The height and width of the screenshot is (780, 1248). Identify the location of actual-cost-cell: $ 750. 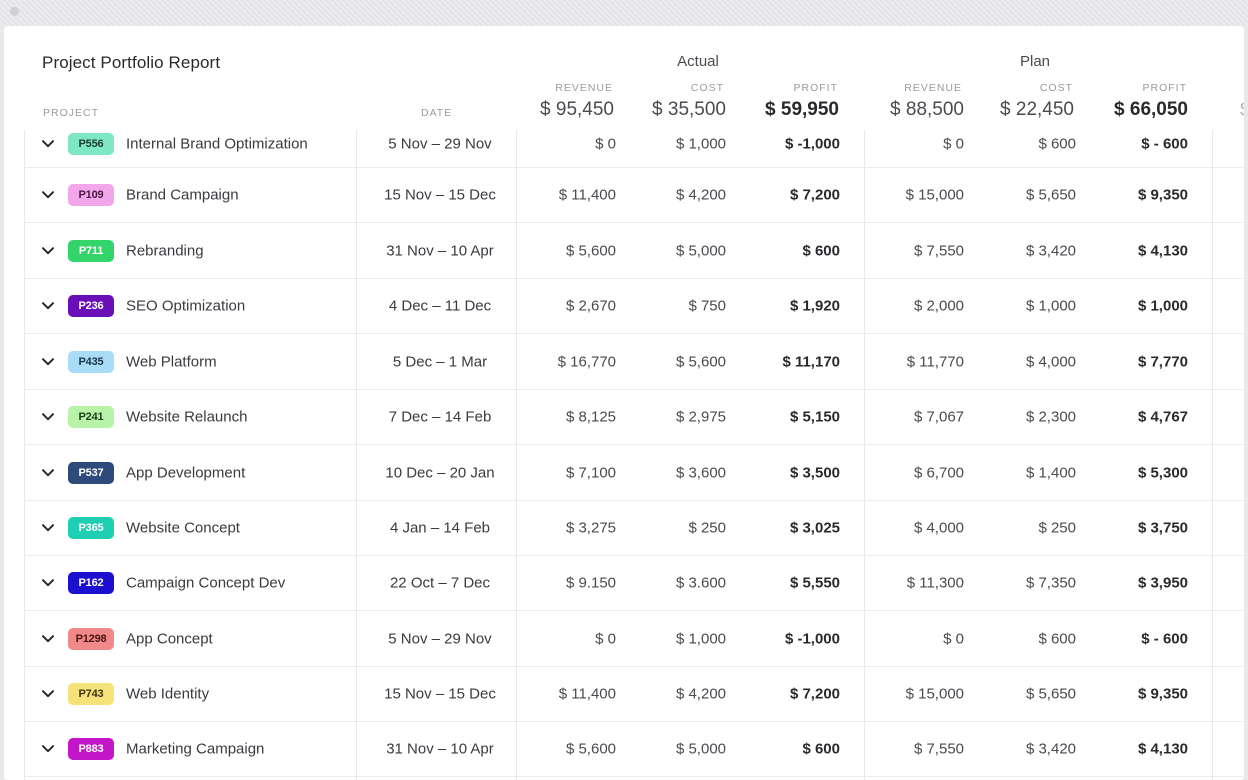
(707, 306).